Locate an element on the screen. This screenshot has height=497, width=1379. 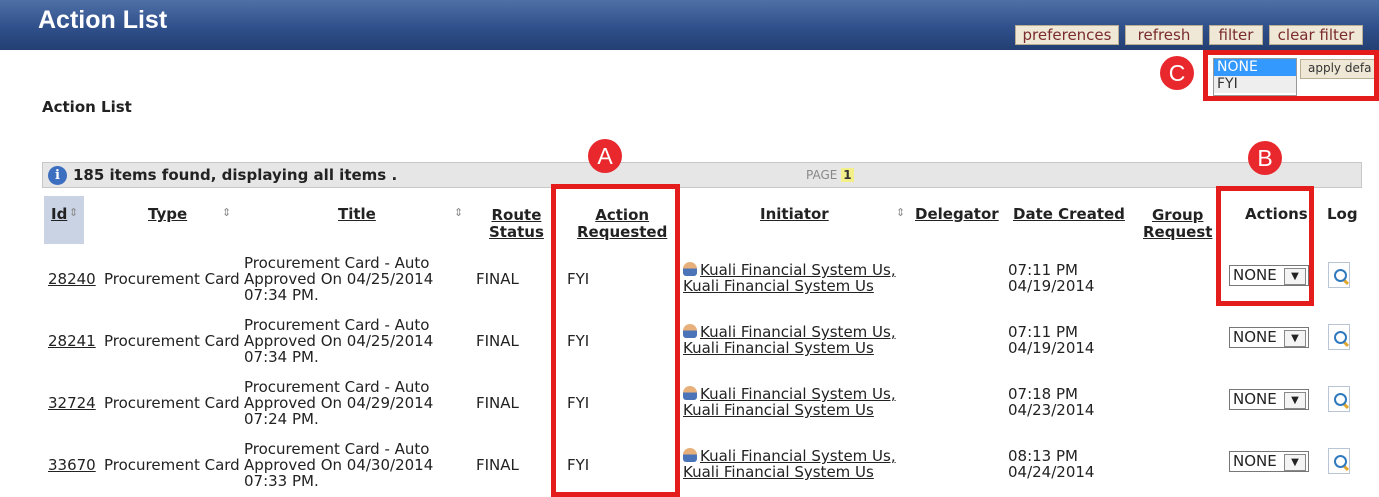
column-header-delegator: Delegator is located at coordinates (957, 214).